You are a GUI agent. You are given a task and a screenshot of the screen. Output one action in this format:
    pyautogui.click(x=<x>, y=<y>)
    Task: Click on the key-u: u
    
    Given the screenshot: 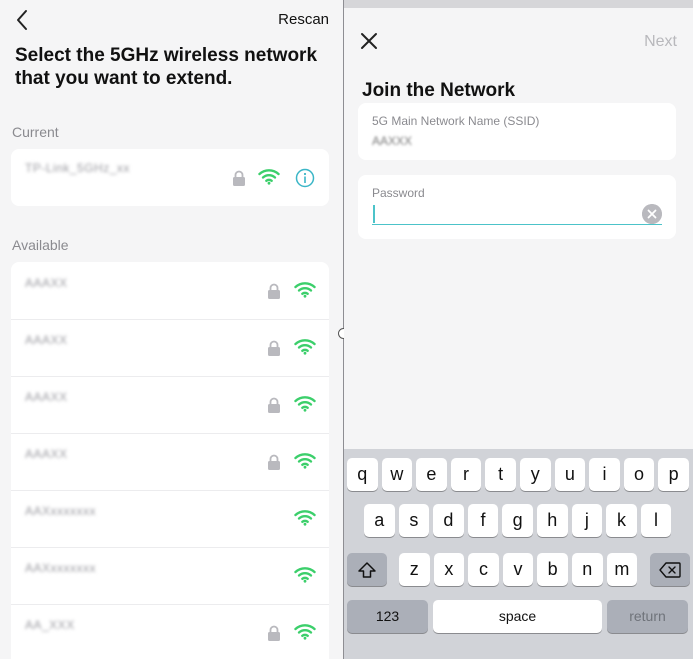 What is the action you would take?
    pyautogui.click(x=570, y=474)
    